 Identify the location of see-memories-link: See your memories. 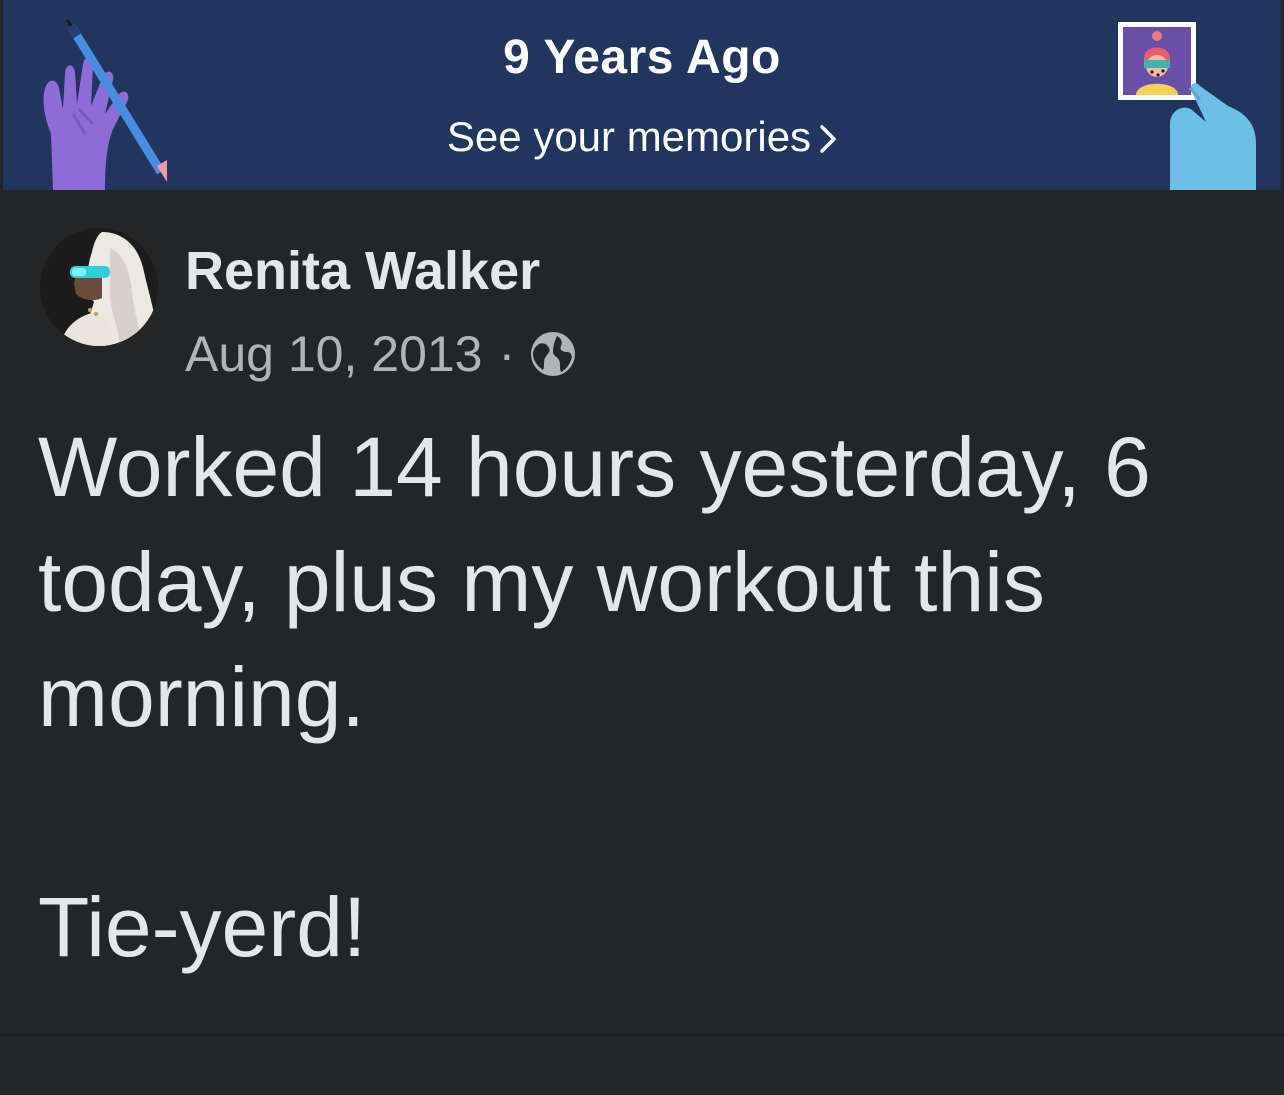
(642, 137).